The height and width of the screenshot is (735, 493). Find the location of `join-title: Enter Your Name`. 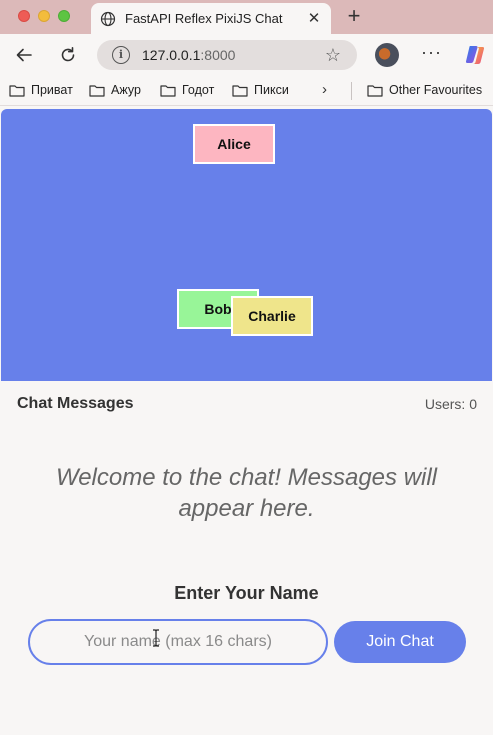

join-title: Enter Your Name is located at coordinates (246, 593).